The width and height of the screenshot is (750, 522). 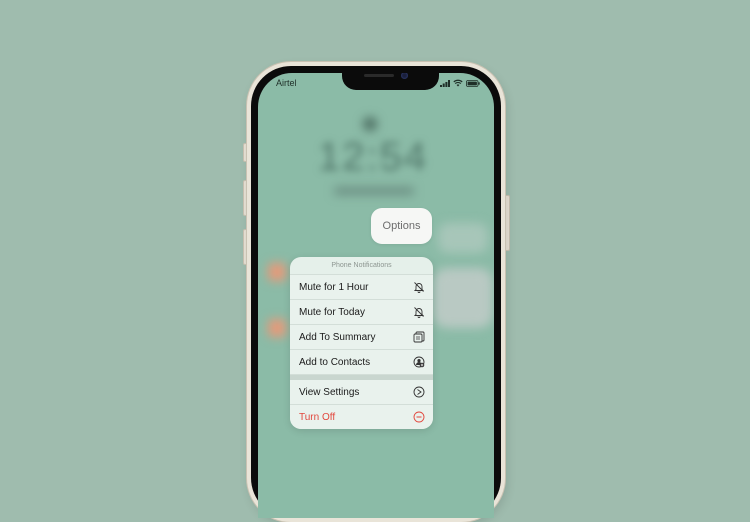 I want to click on add-contact-icon, so click(x=419, y=362).